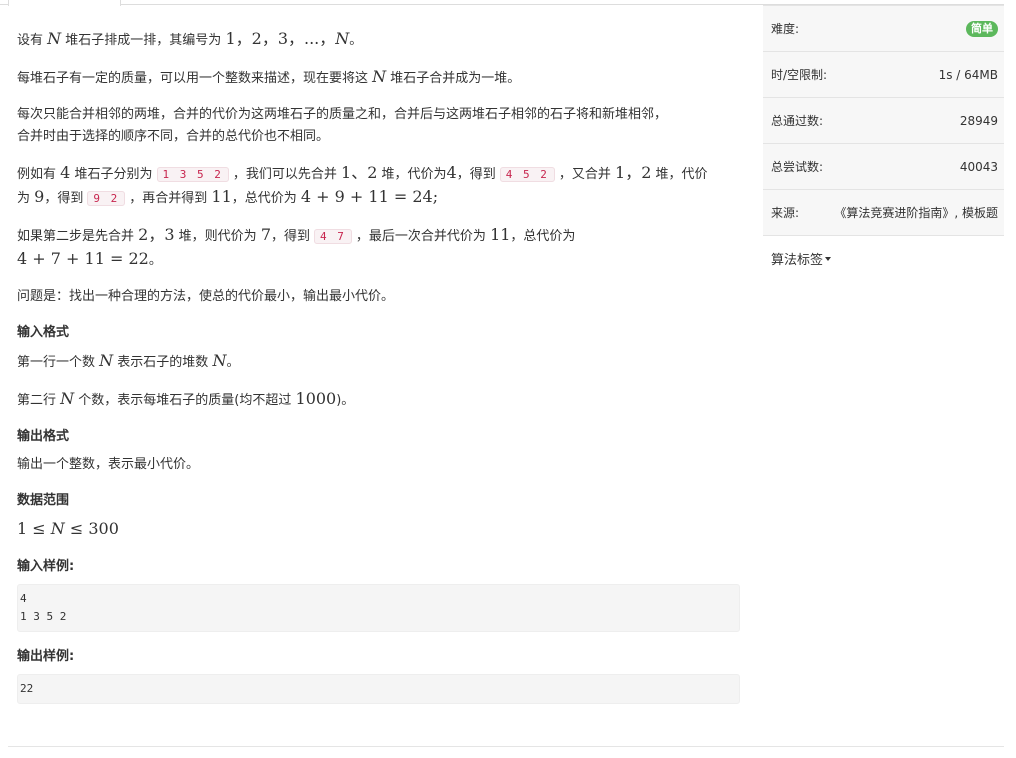 The width and height of the screenshot is (1016, 758). I want to click on text: ，最后一次合并代价为, so click(420, 236).